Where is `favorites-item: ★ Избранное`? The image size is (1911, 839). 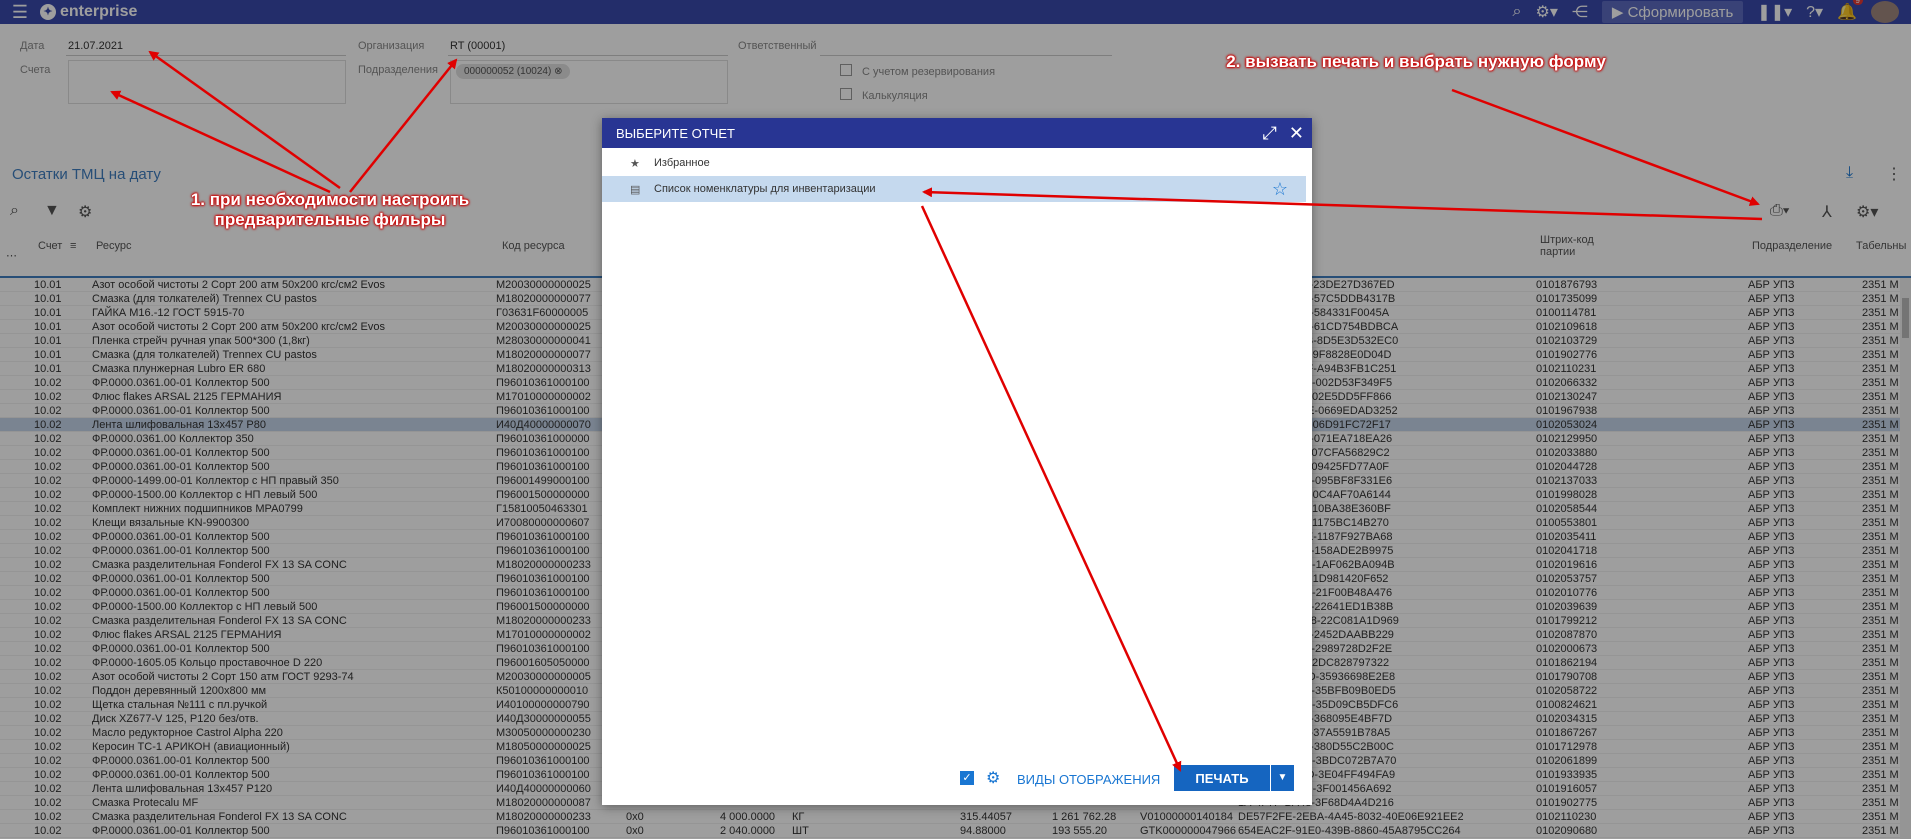 favorites-item: ★ Избранное is located at coordinates (957, 163).